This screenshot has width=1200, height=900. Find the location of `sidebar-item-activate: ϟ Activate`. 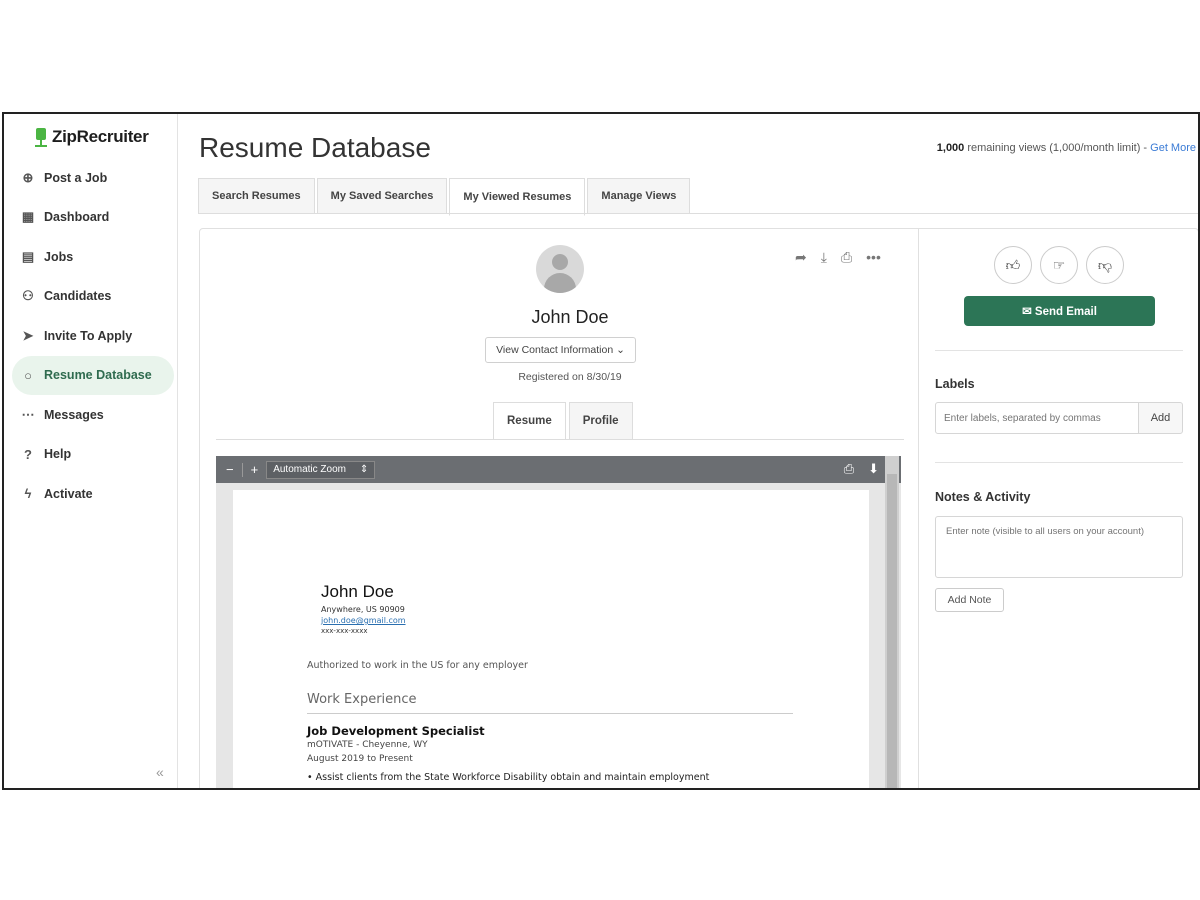

sidebar-item-activate: ϟ Activate is located at coordinates (93, 494).